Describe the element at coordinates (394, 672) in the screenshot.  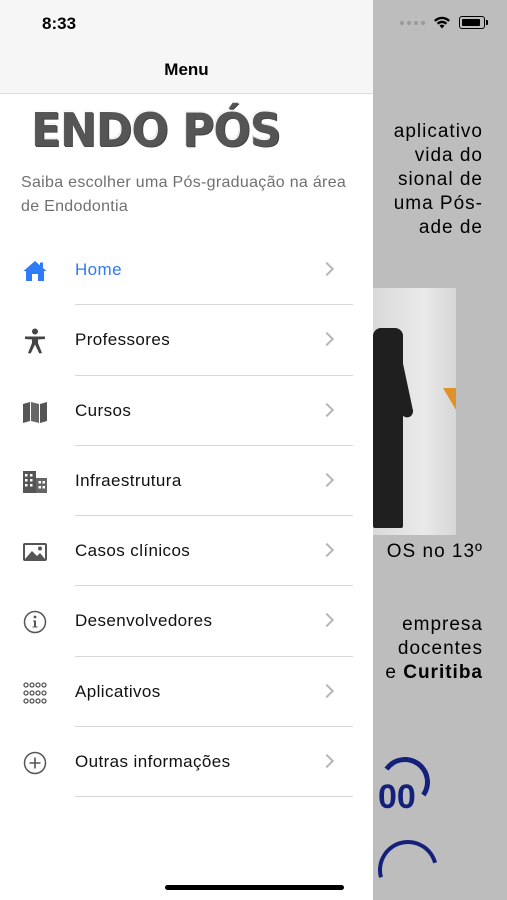
I see `bg-text-prefix: e` at that location.